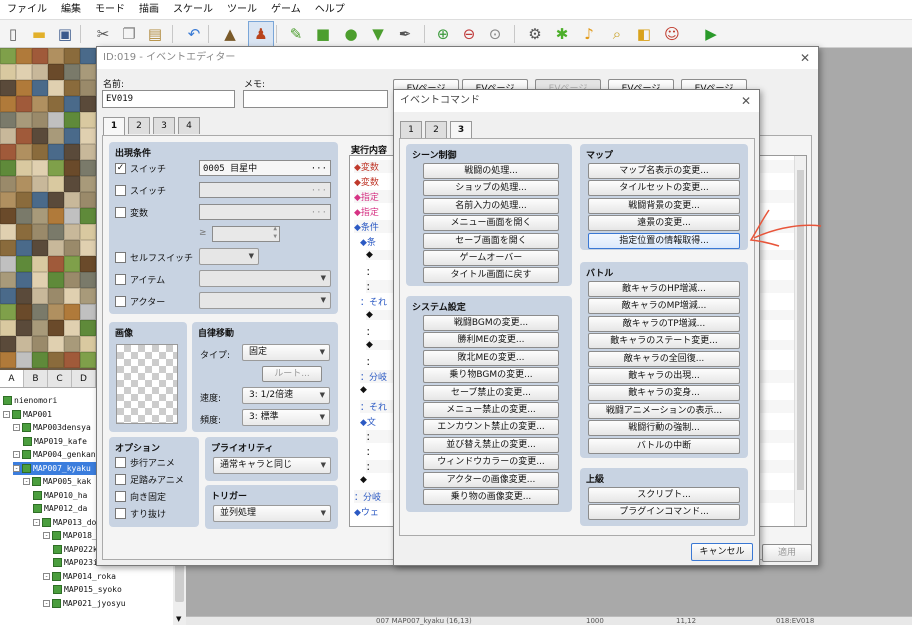  What do you see at coordinates (79, 576) in the screenshot?
I see `map-tree-item: - MAP014_roka` at bounding box center [79, 576].